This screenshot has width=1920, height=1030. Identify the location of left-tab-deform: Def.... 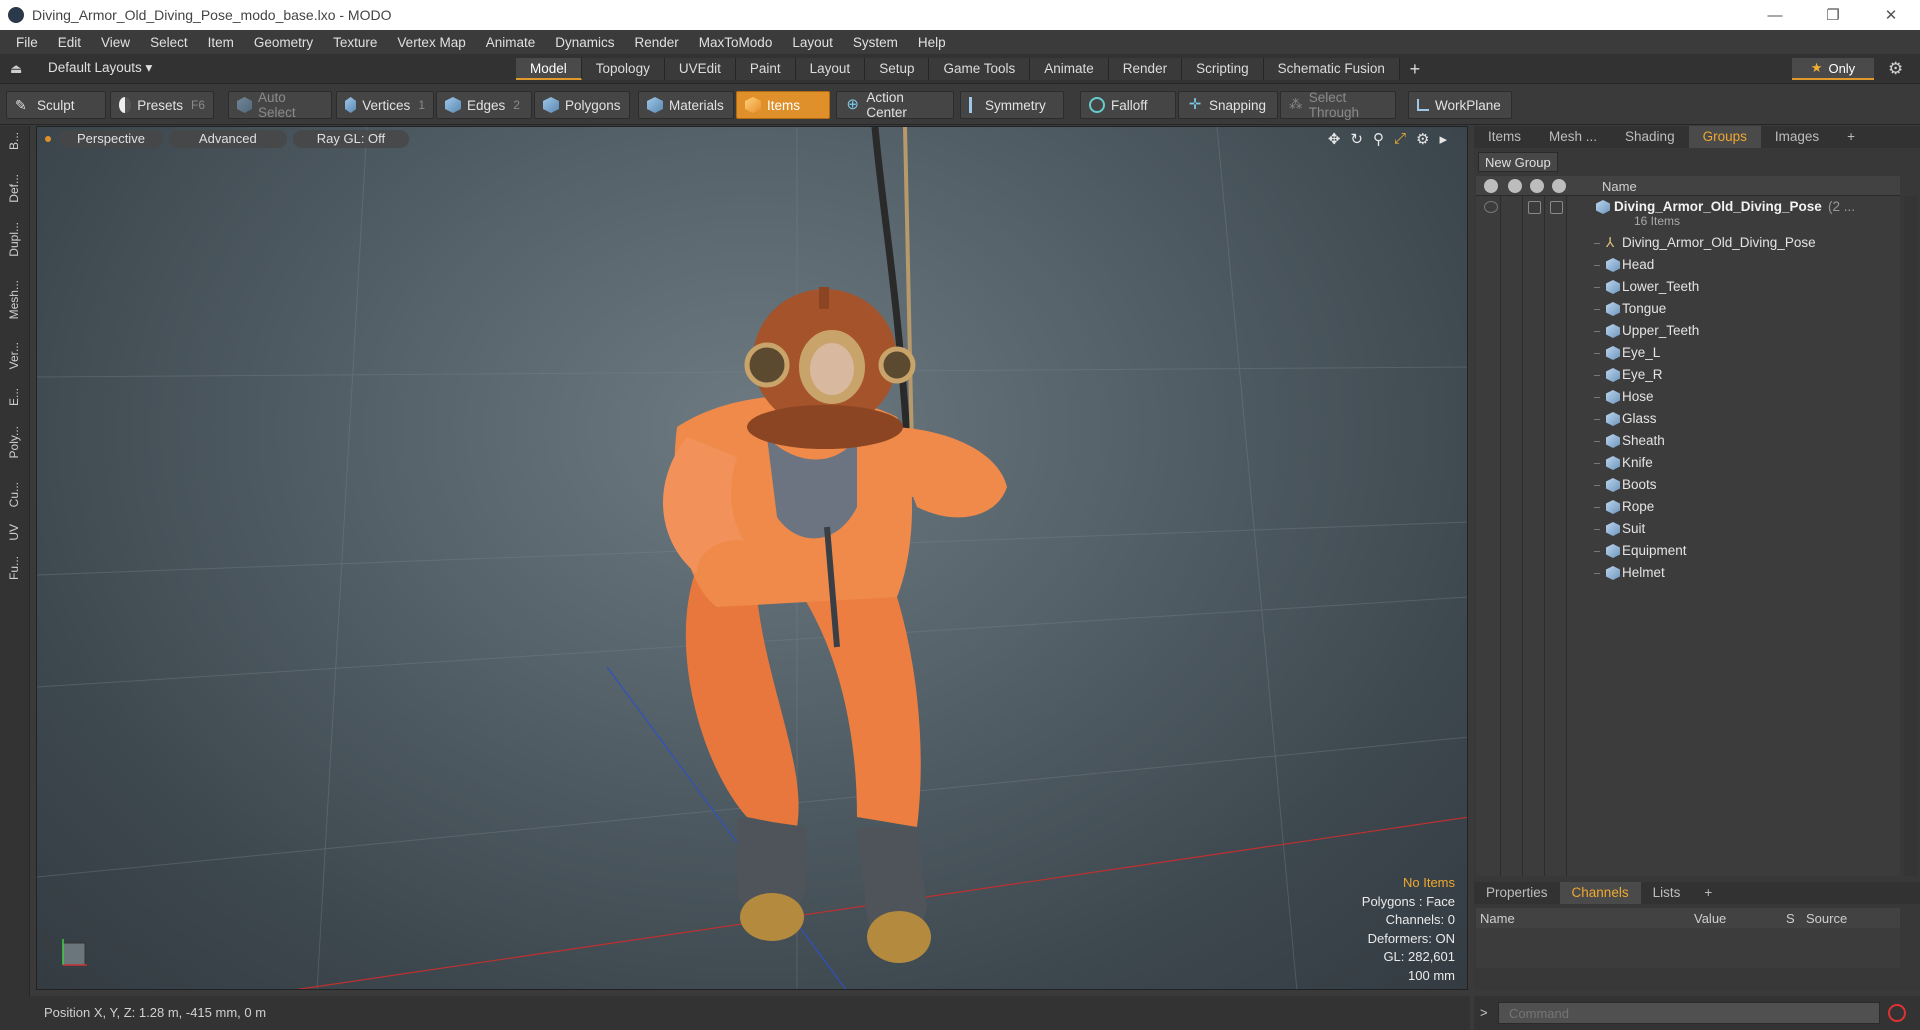
(15, 188).